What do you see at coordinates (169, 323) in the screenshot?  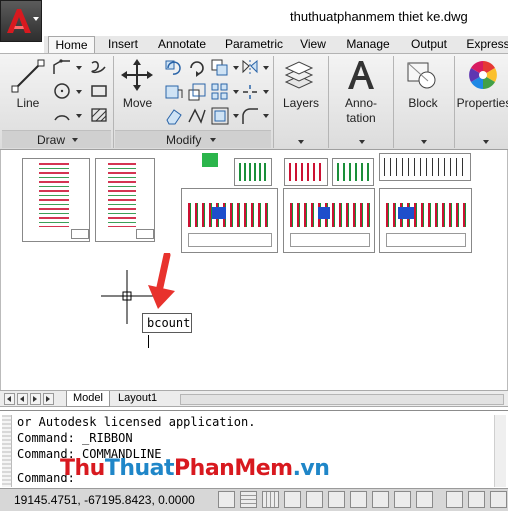 I see `dynamic-command-input-text: bcount` at bounding box center [169, 323].